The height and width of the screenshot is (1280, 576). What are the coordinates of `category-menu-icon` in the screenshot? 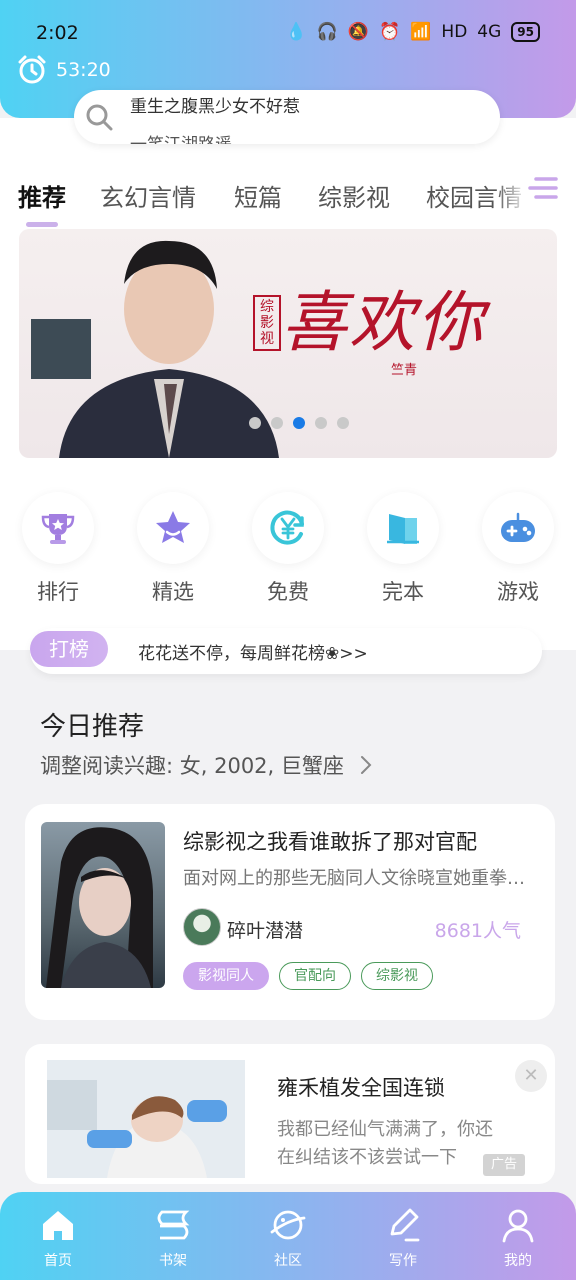 It's located at (543, 189).